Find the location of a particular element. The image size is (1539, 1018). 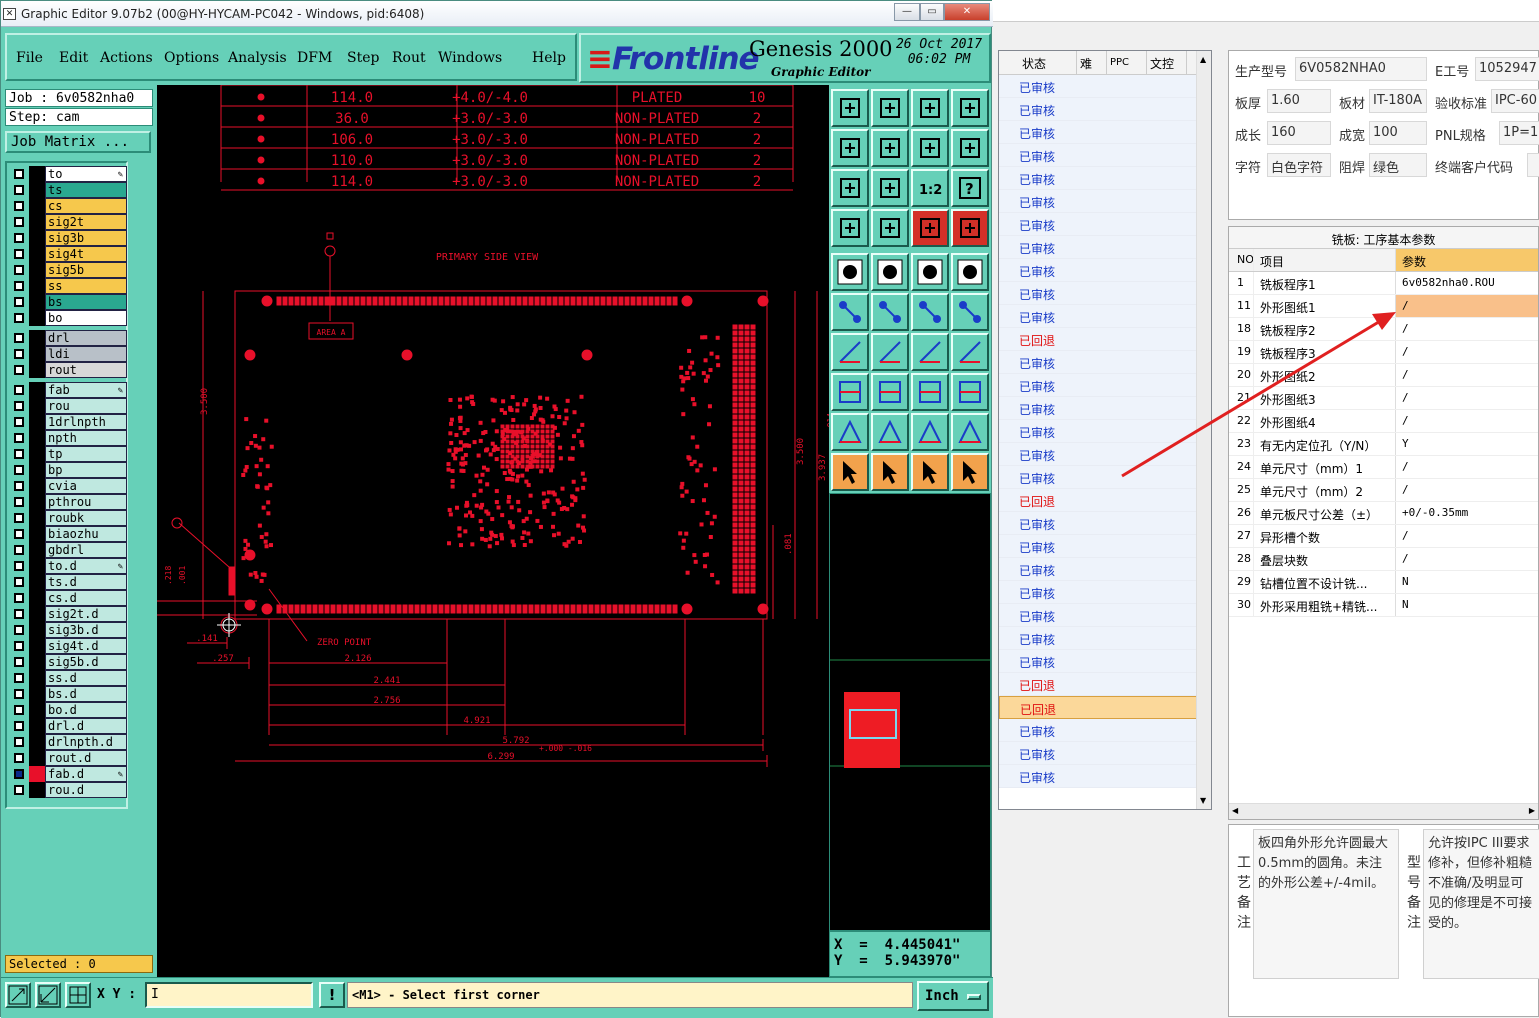

param-value: N is located at coordinates (1466, 582).